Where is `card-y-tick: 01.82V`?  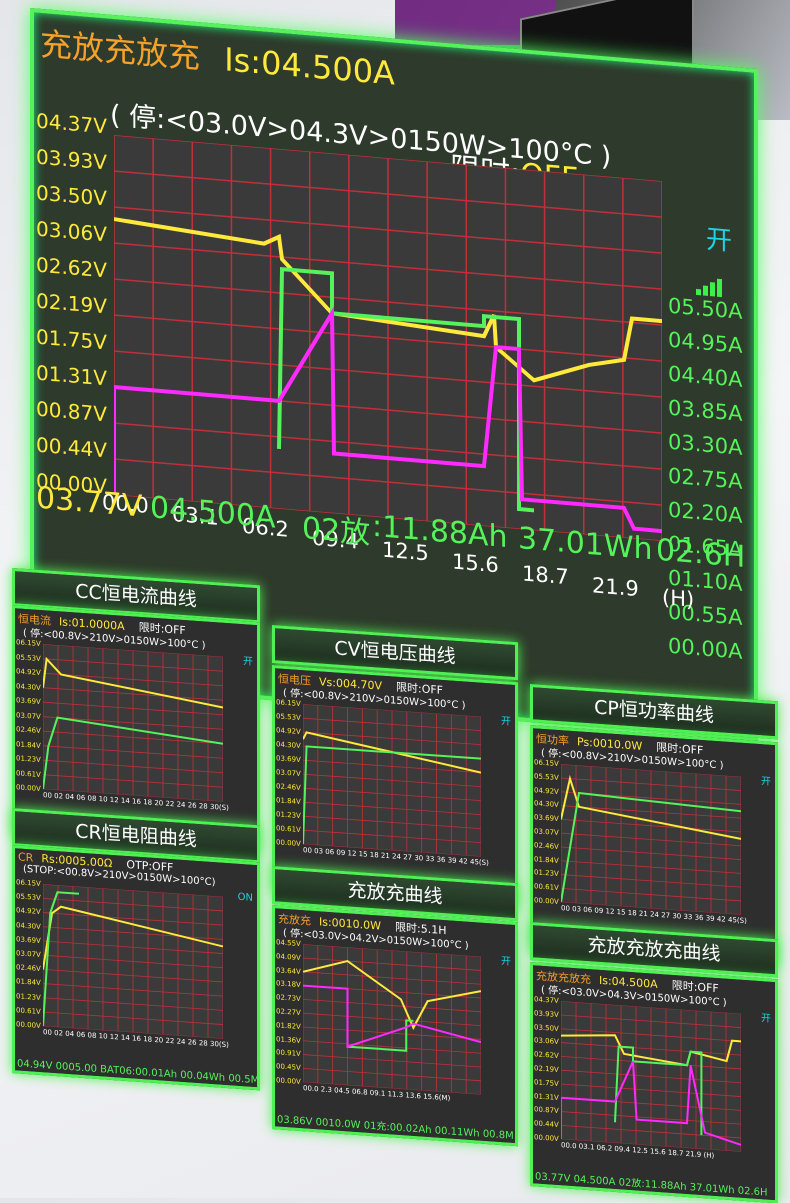 card-y-tick: 01.82V is located at coordinates (288, 1026).